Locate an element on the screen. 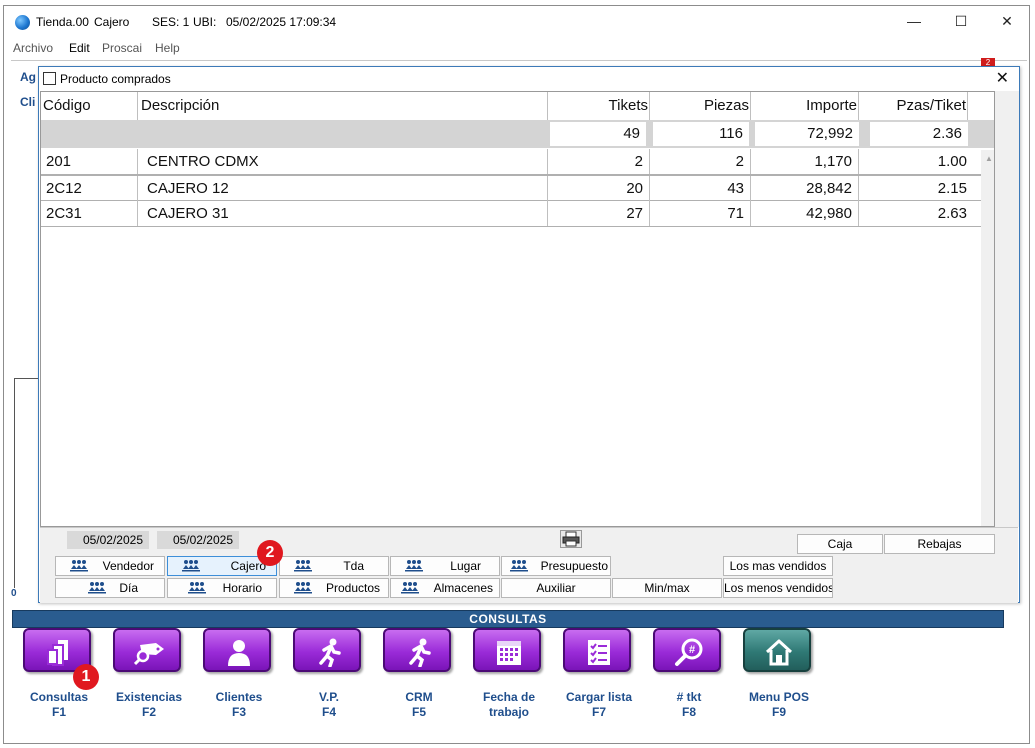  total-piezas: 116 is located at coordinates (701, 134).